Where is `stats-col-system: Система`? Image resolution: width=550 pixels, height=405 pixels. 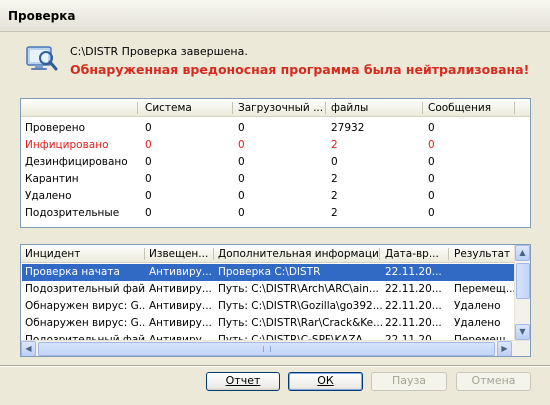
stats-col-system: Система is located at coordinates (190, 108).